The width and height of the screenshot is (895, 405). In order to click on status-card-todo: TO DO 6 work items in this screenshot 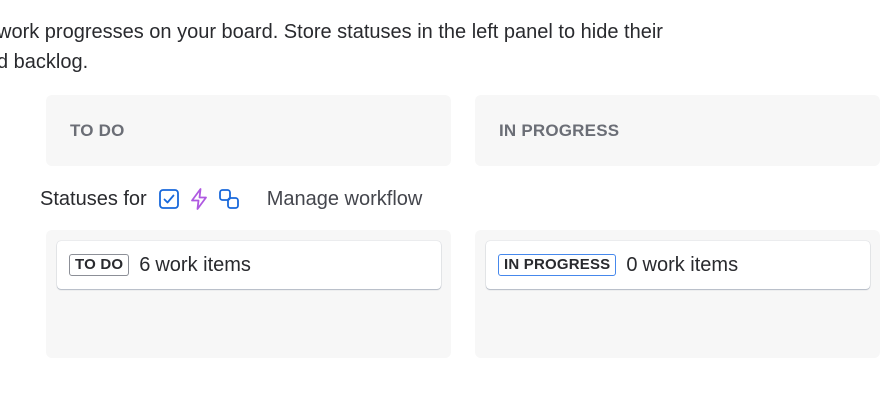, I will do `click(249, 265)`.